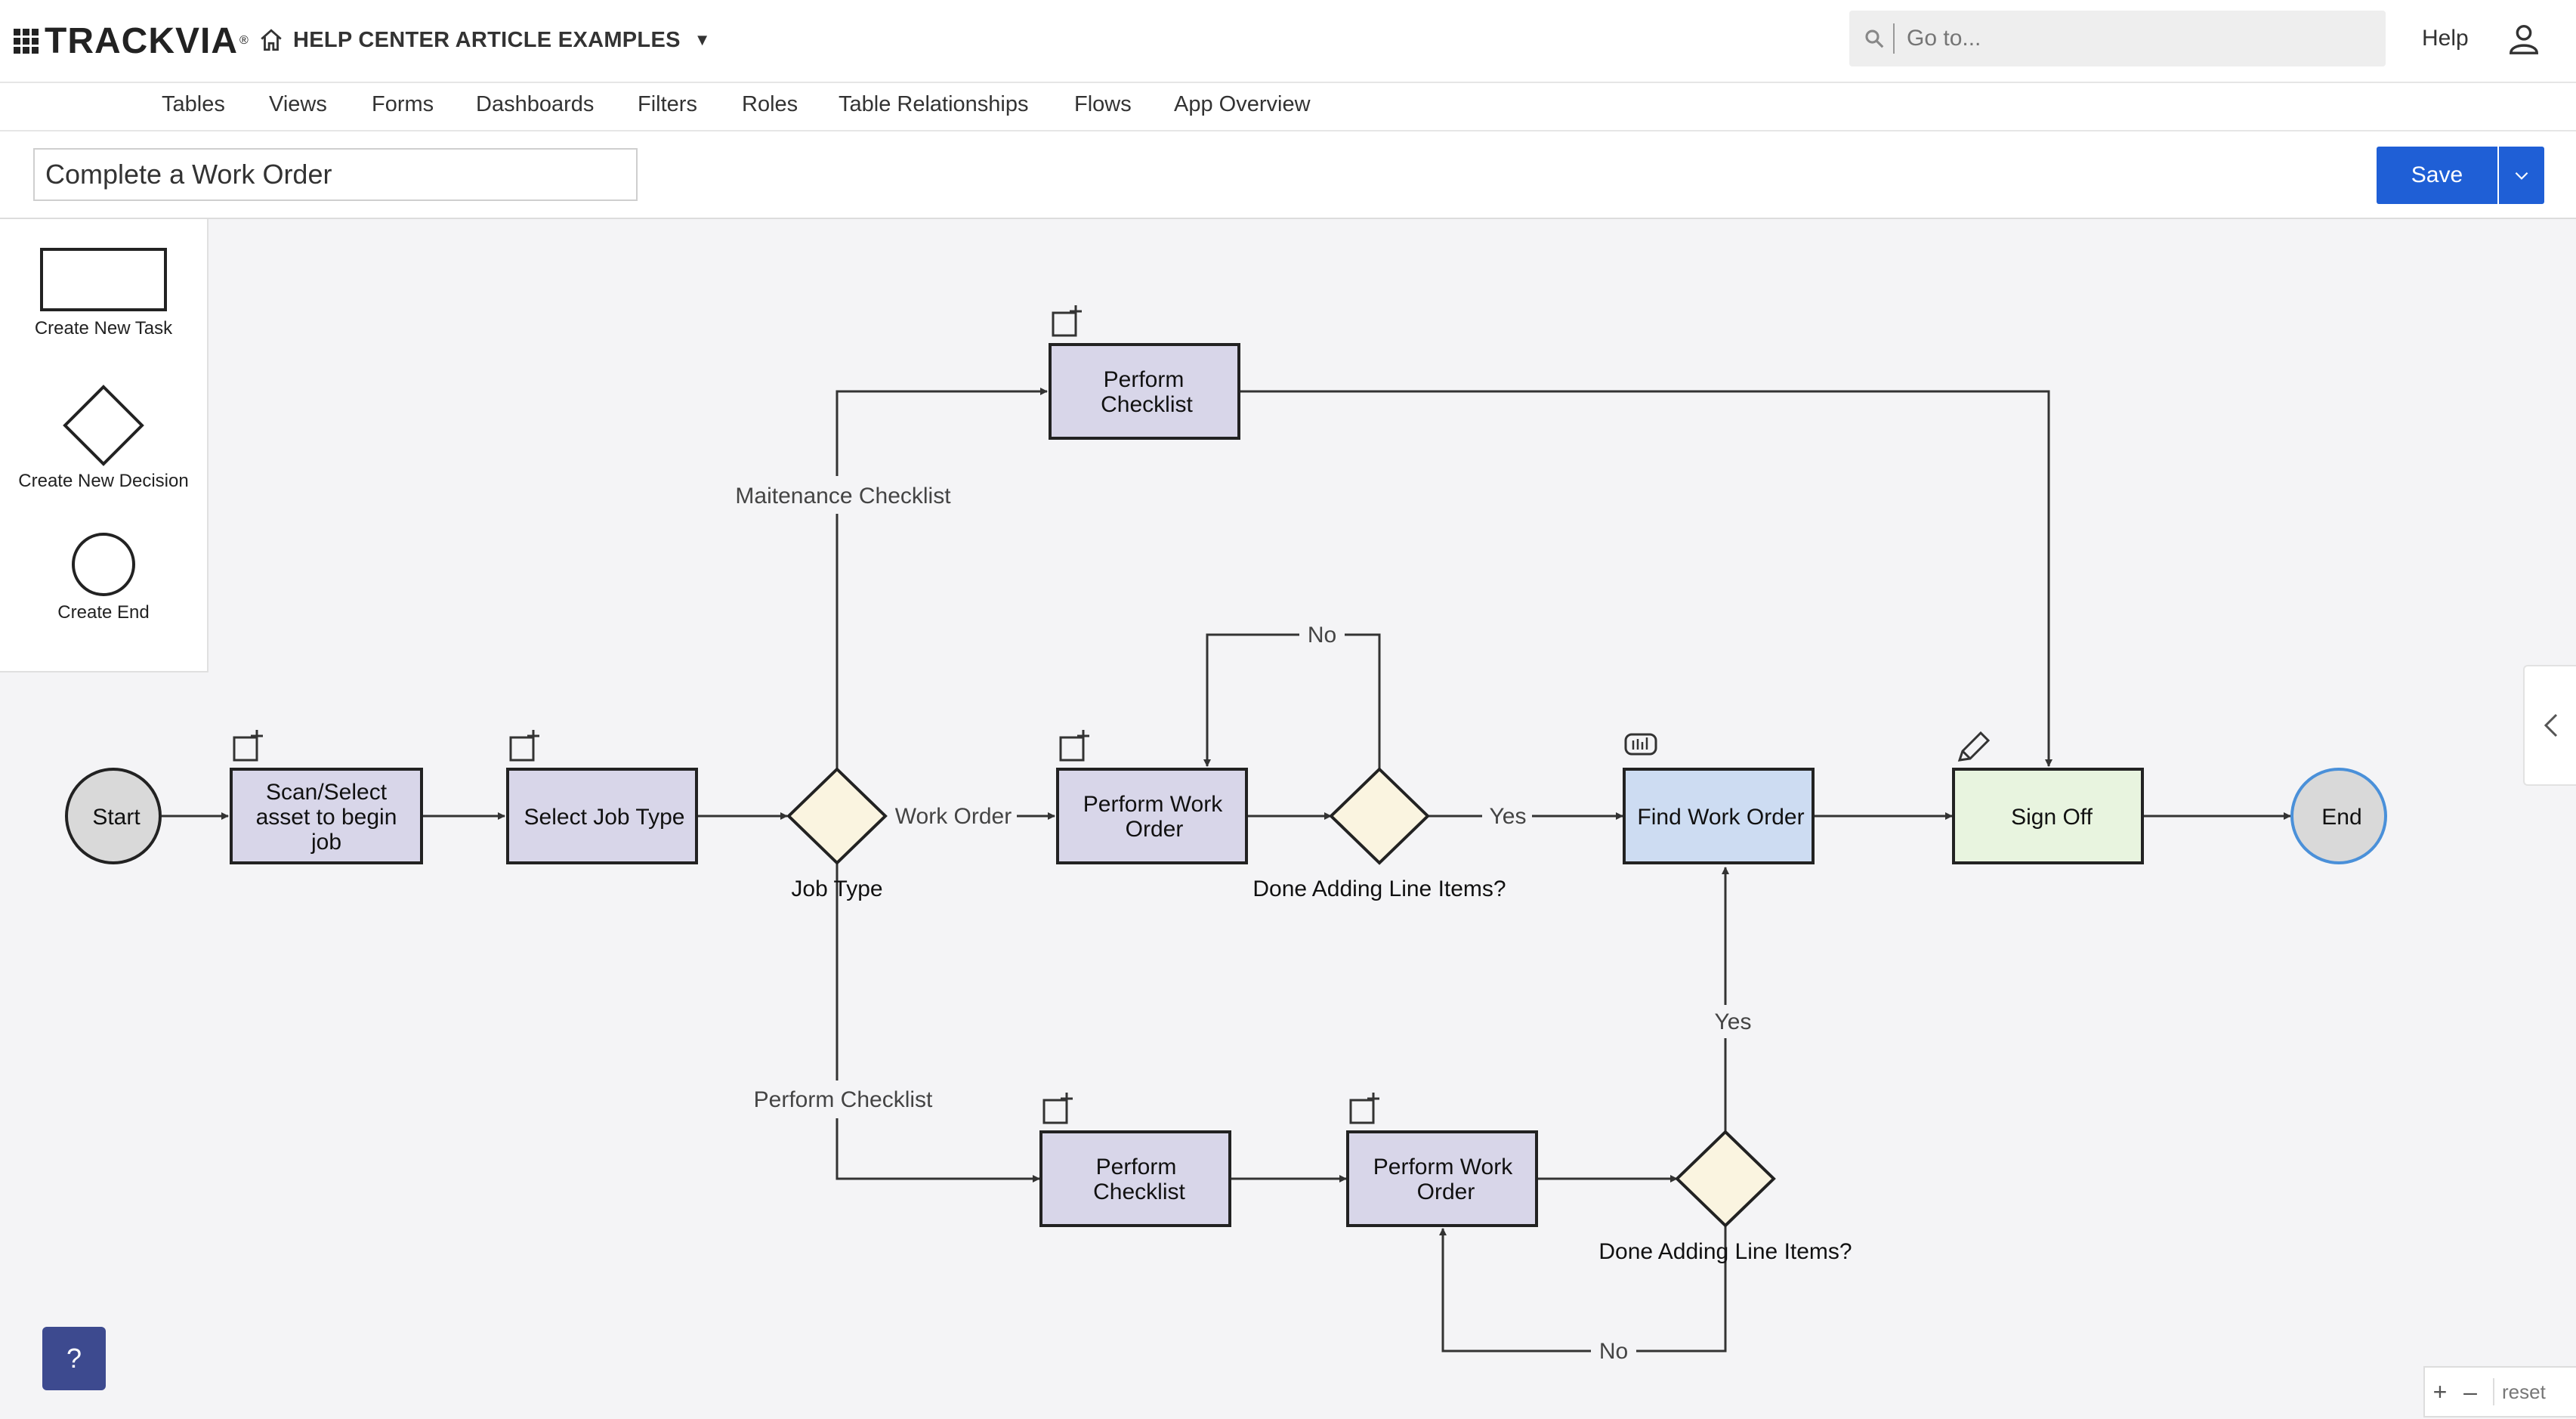  I want to click on edge-label-yes-mid: Yes, so click(1508, 816).